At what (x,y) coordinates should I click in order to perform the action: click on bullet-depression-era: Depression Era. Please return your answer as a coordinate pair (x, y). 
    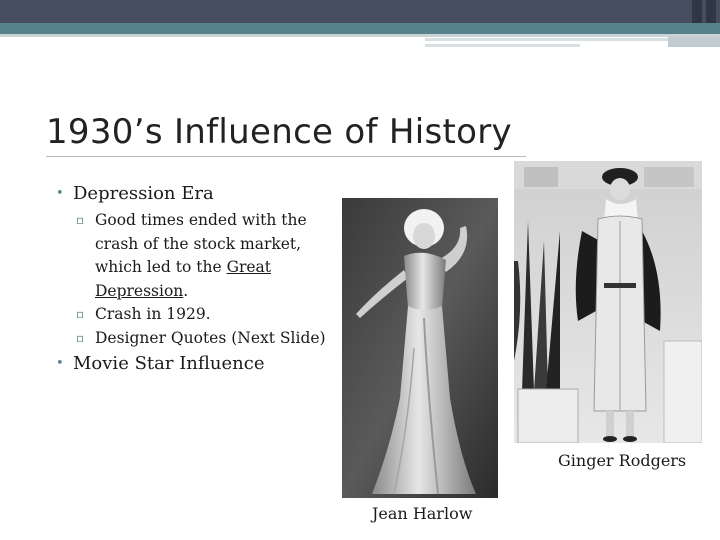
    Looking at the image, I should click on (201, 194).